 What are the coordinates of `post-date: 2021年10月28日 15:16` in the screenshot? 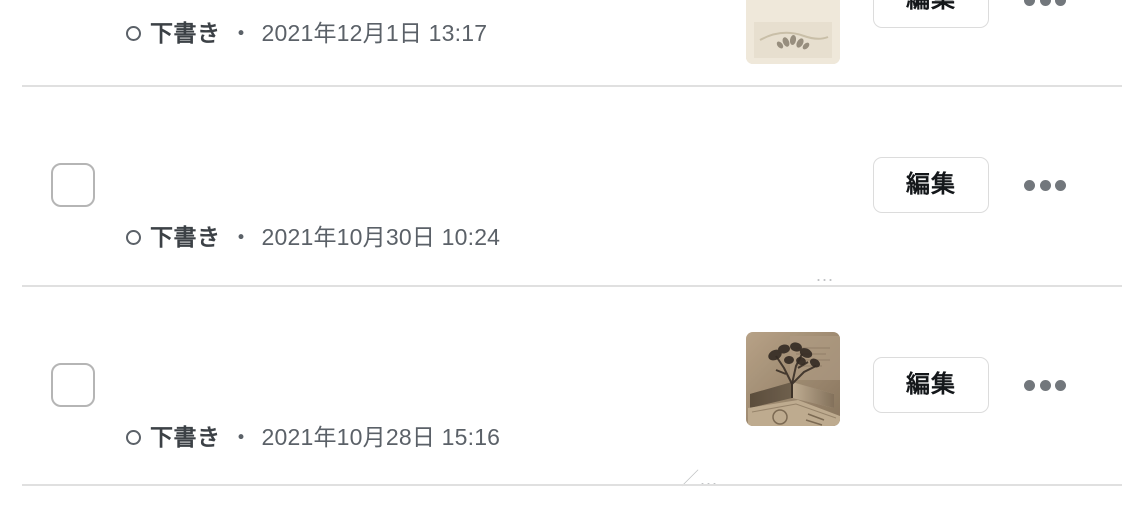 It's located at (381, 437).